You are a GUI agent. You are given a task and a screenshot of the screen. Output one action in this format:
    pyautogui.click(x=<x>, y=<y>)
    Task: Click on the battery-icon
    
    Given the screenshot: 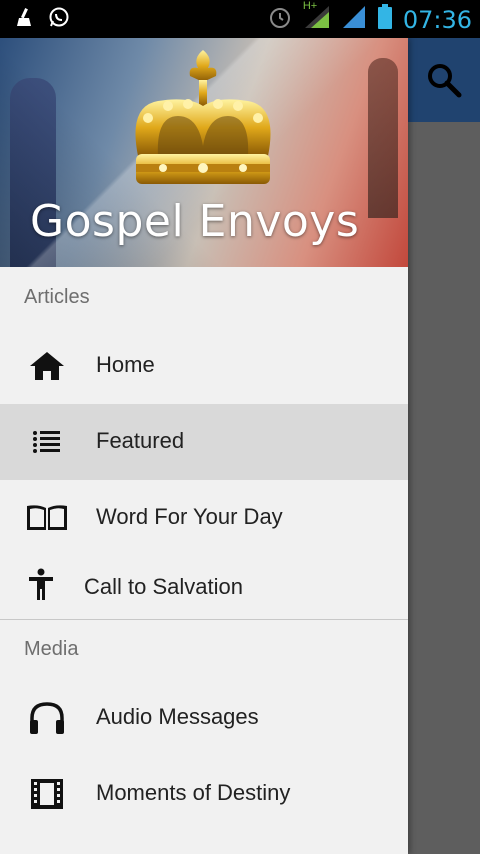 What is the action you would take?
    pyautogui.click(x=385, y=19)
    